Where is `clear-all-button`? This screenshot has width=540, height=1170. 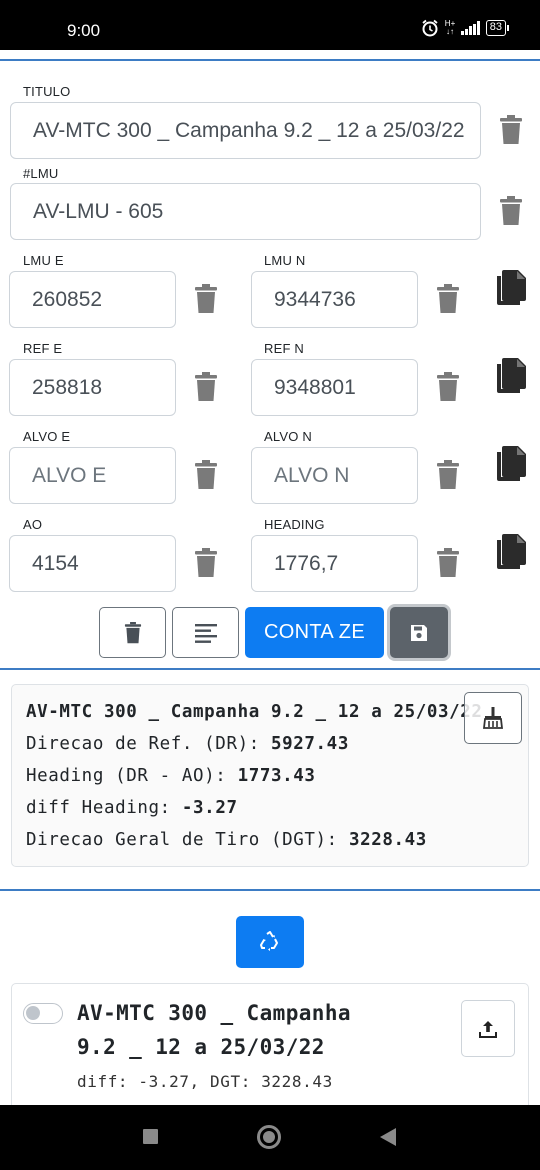 clear-all-button is located at coordinates (132, 632).